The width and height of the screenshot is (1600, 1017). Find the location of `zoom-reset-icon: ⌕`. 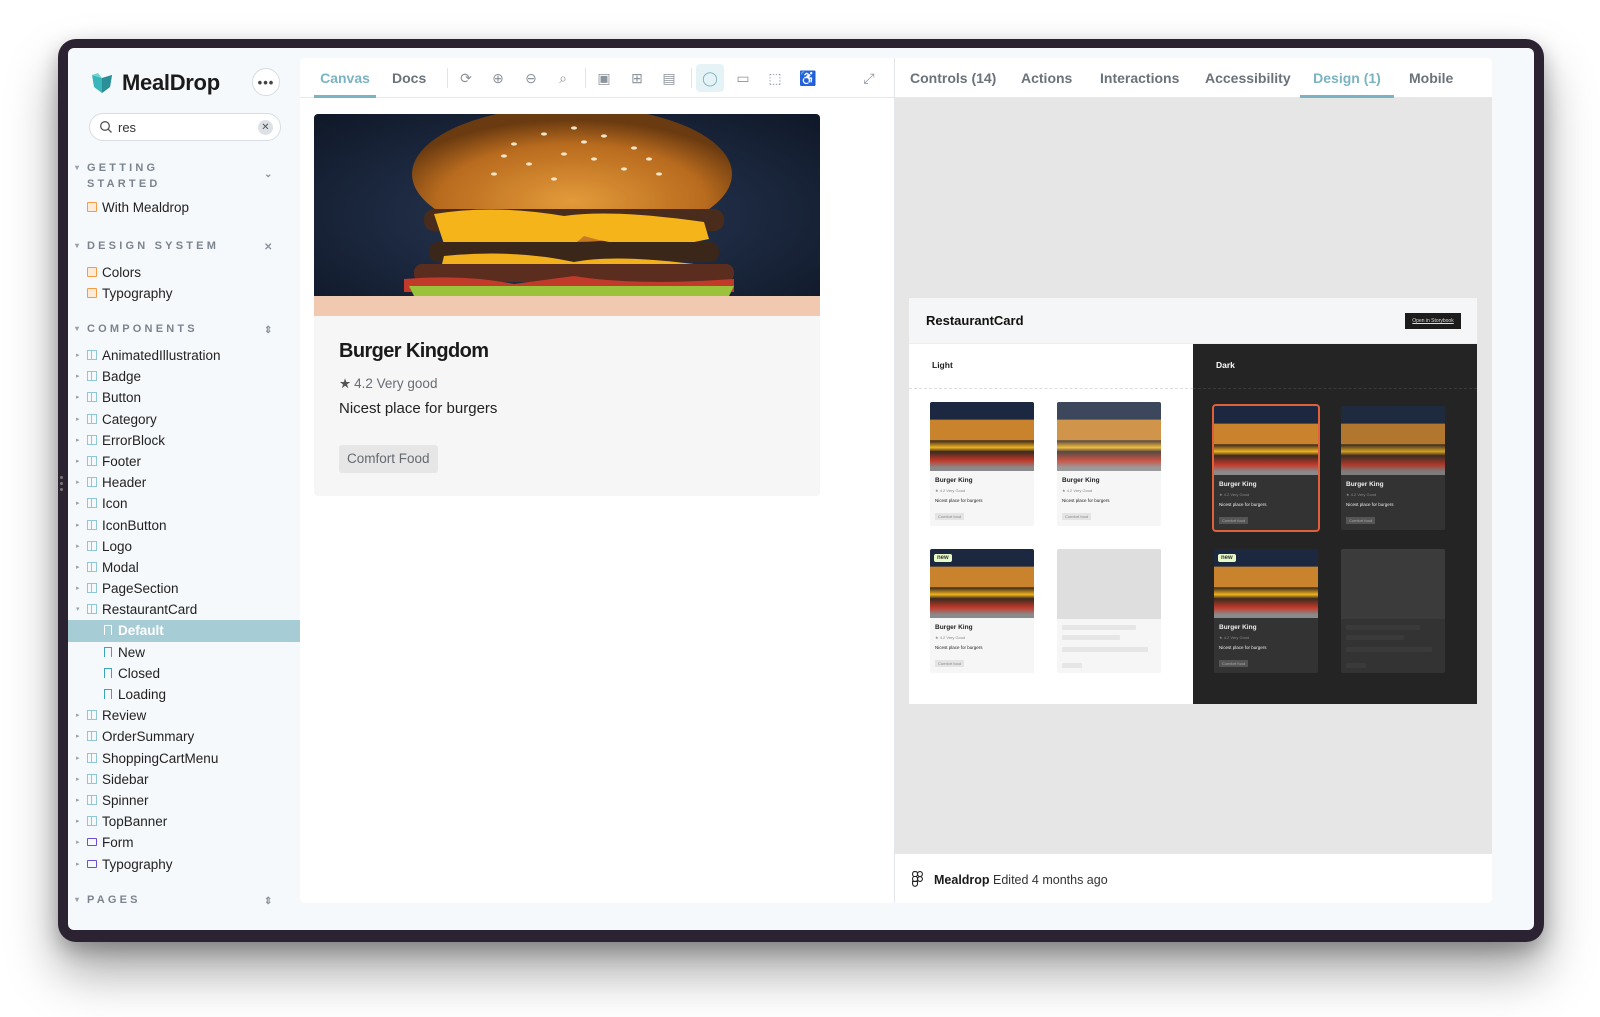

zoom-reset-icon: ⌕ is located at coordinates (563, 78).